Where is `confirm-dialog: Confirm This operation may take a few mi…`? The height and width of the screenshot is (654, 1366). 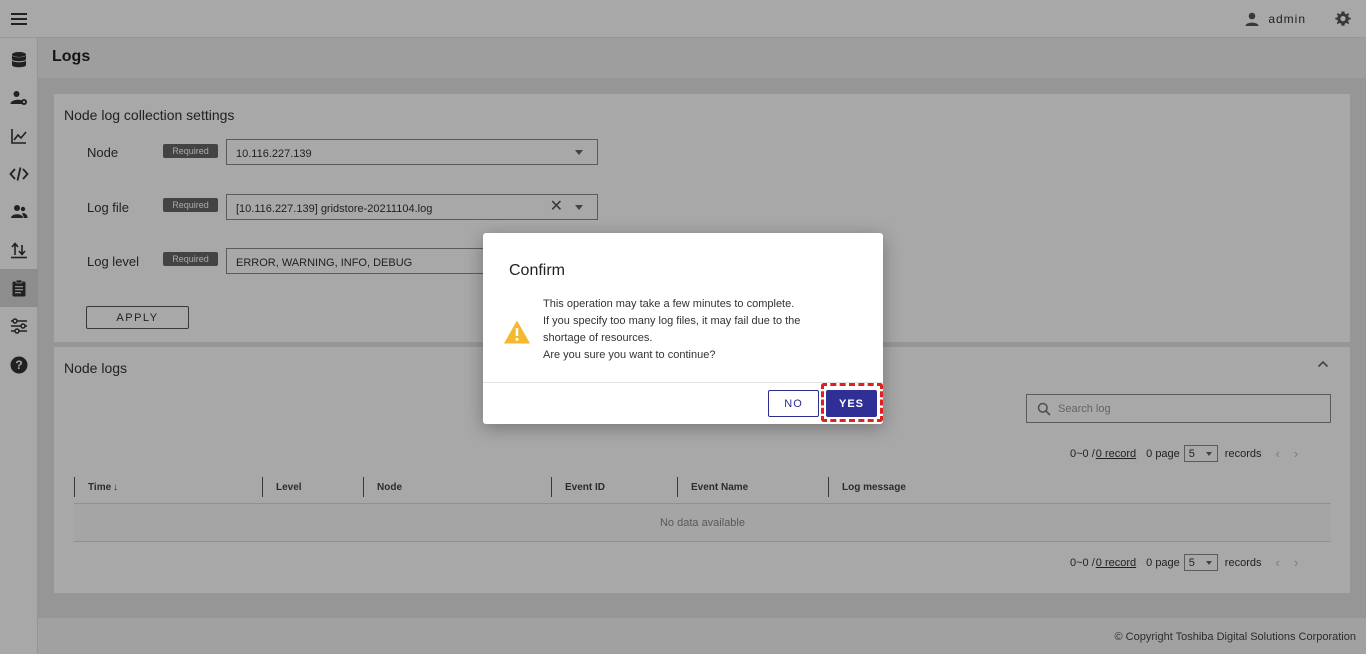 confirm-dialog: Confirm This operation may take a few mi… is located at coordinates (683, 328).